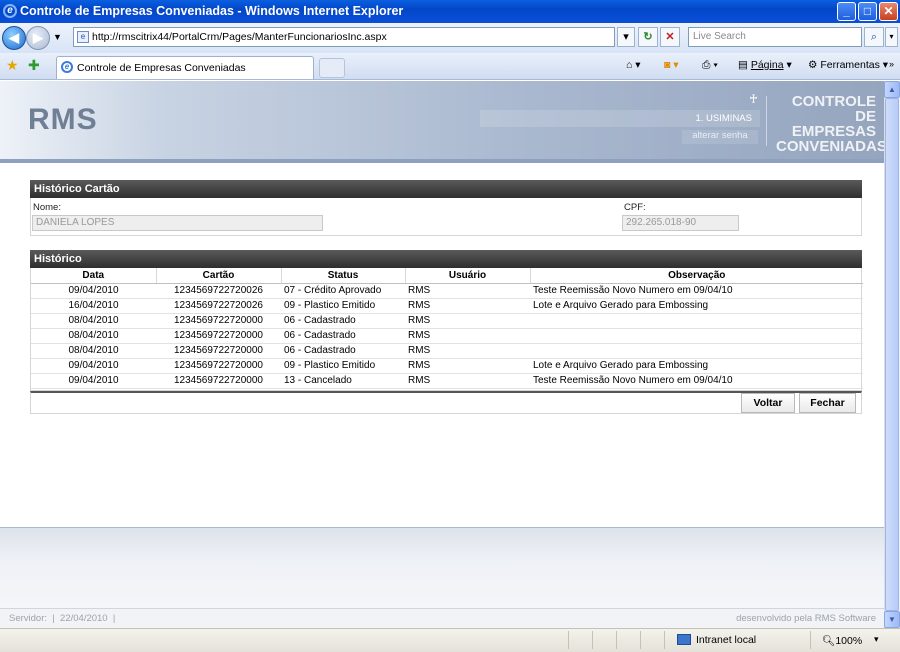 The height and width of the screenshot is (652, 900). I want to click on home-icon: ⌂ ▾, so click(633, 65).